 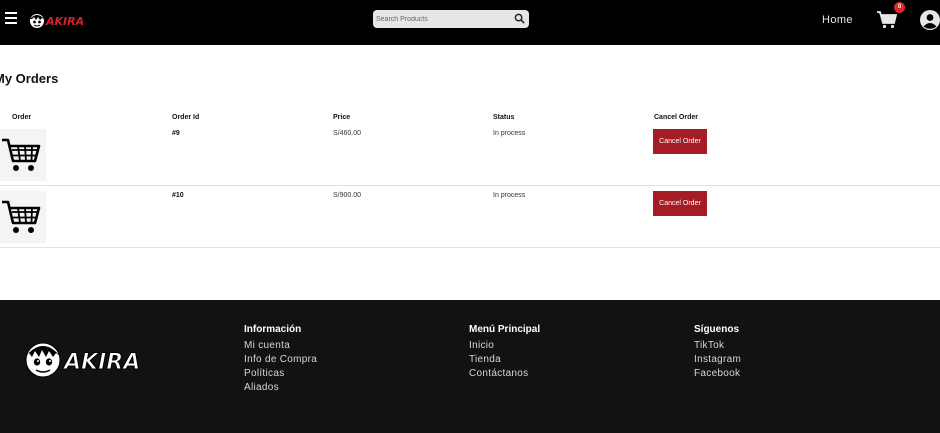 I want to click on order-price: S/460.00, so click(x=347, y=133).